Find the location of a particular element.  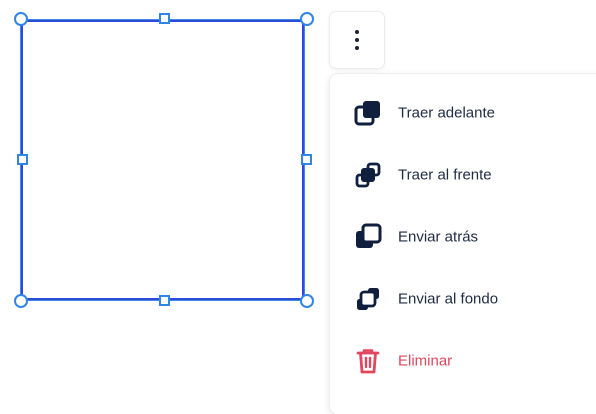

menu-item-delete: Eliminar is located at coordinates (463, 361).